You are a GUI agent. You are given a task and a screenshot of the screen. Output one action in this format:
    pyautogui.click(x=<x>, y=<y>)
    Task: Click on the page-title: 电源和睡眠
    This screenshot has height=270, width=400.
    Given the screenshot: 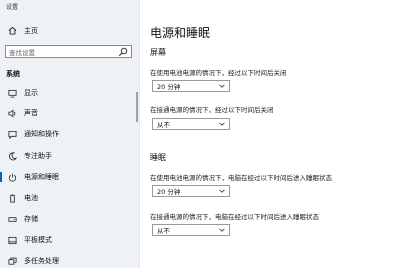 What is the action you would take?
    pyautogui.click(x=180, y=33)
    